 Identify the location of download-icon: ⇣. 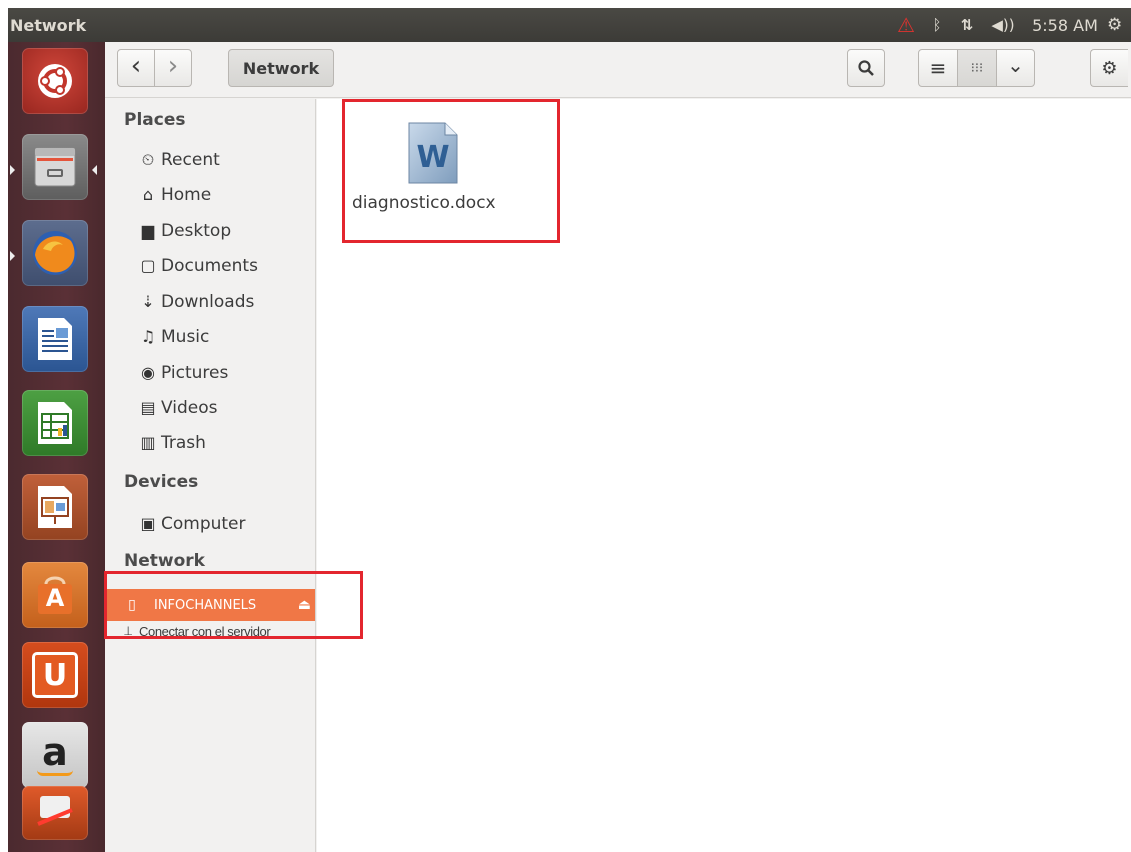
(148, 301).